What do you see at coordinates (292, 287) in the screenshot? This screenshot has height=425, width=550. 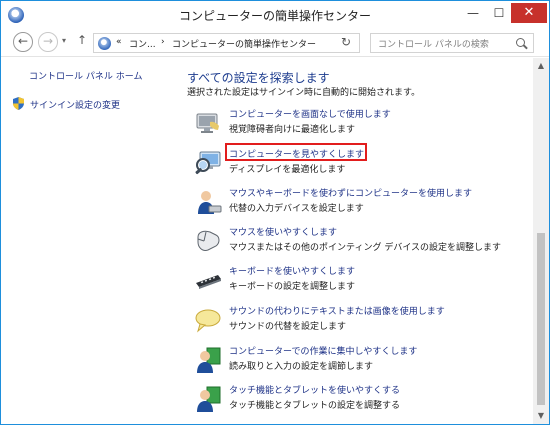 I see `item-description: キーボードの設定を調整します` at bounding box center [292, 287].